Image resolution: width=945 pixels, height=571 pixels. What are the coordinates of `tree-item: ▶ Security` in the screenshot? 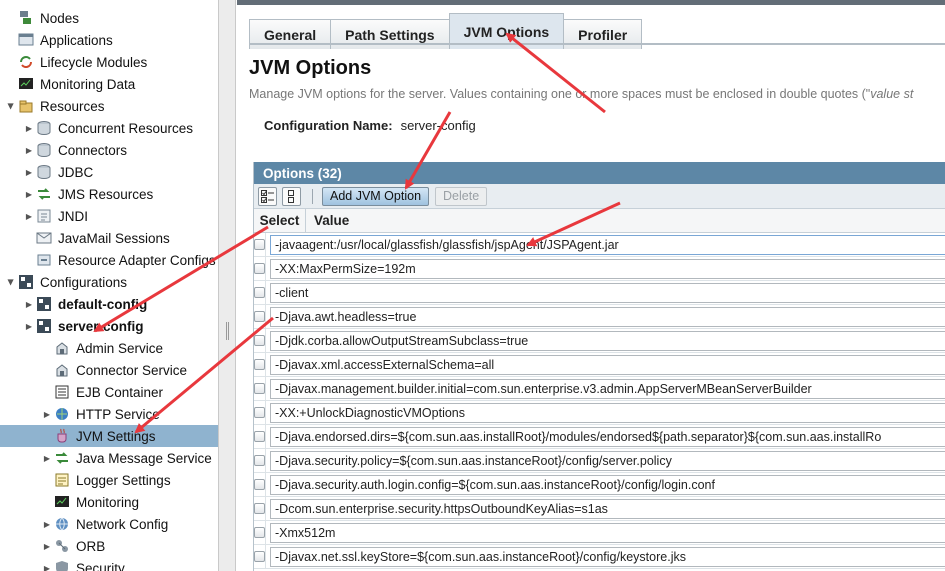 It's located at (109, 564).